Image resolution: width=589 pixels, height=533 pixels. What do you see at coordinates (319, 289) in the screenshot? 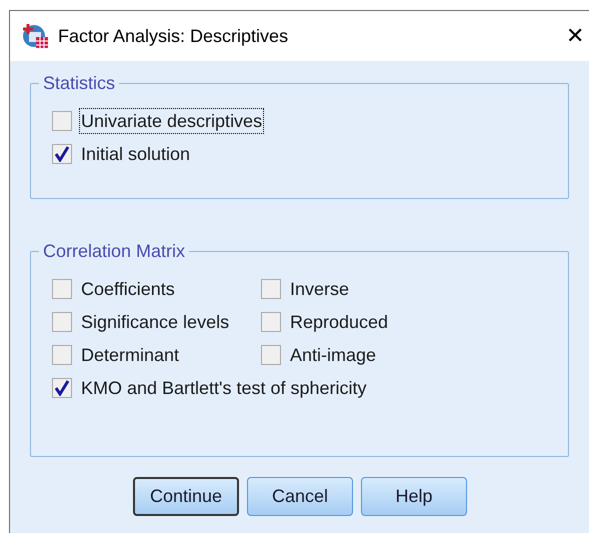
I see `checkbox-label: Inverse` at bounding box center [319, 289].